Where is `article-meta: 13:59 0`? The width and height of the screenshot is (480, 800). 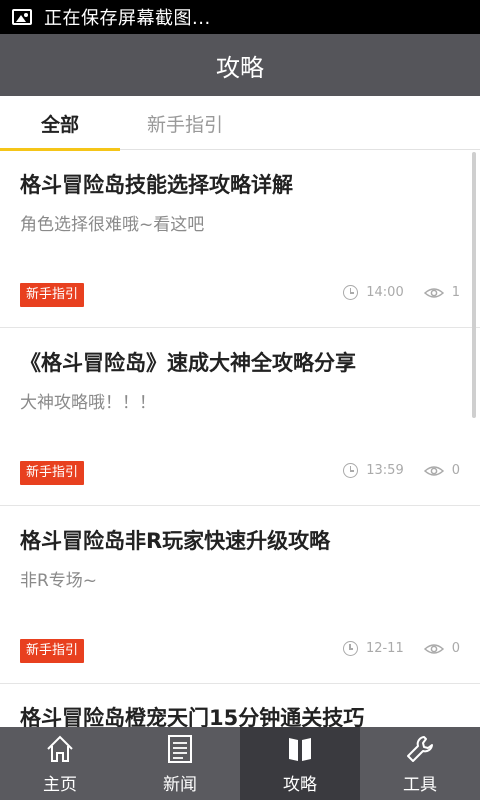 article-meta: 13:59 0 is located at coordinates (401, 470).